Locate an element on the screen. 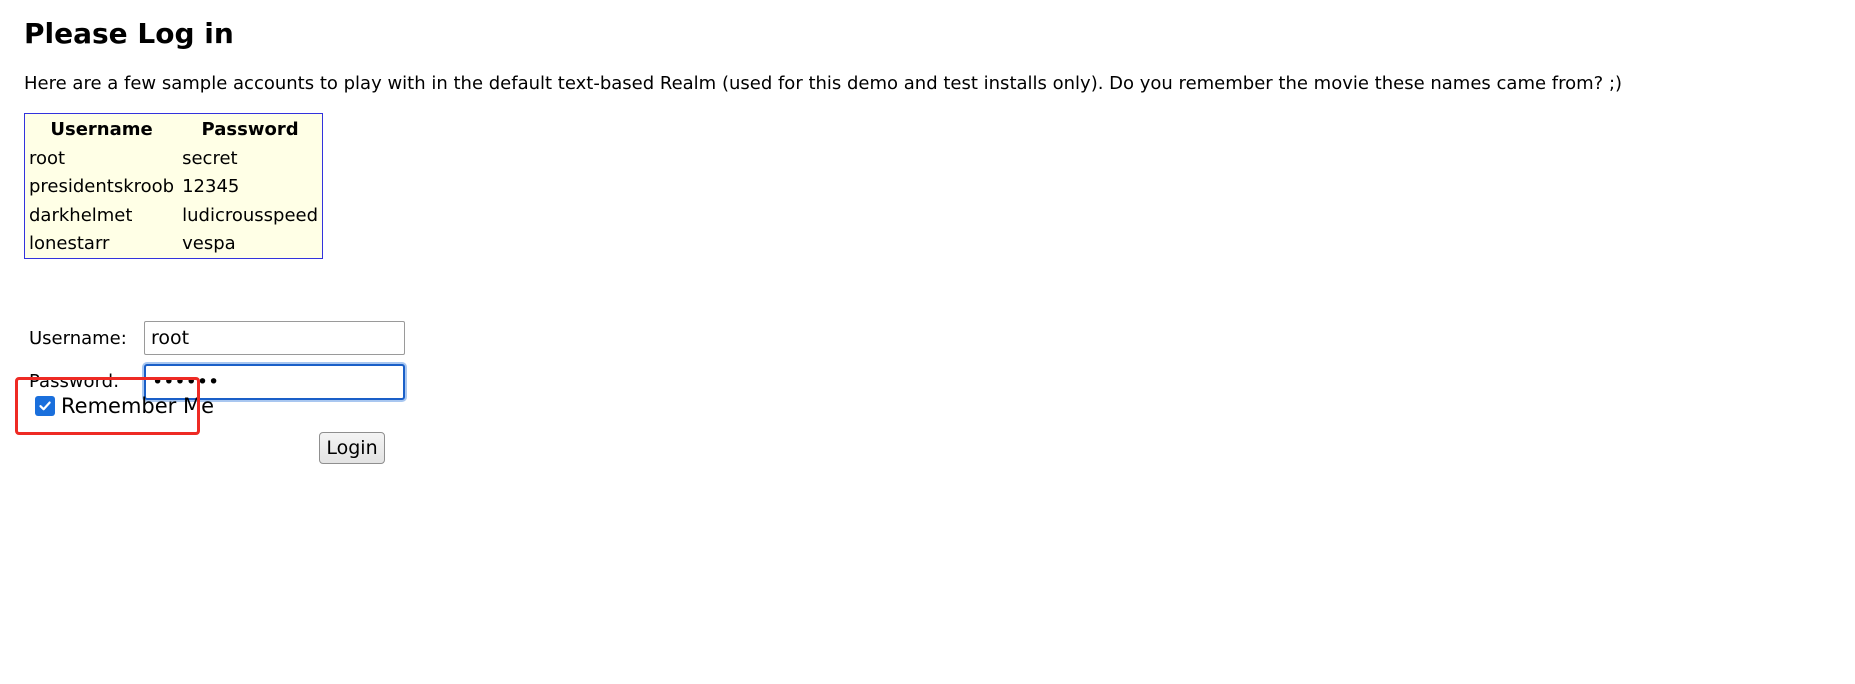 Image resolution: width=1855 pixels, height=684 pixels. username-input is located at coordinates (274, 338).